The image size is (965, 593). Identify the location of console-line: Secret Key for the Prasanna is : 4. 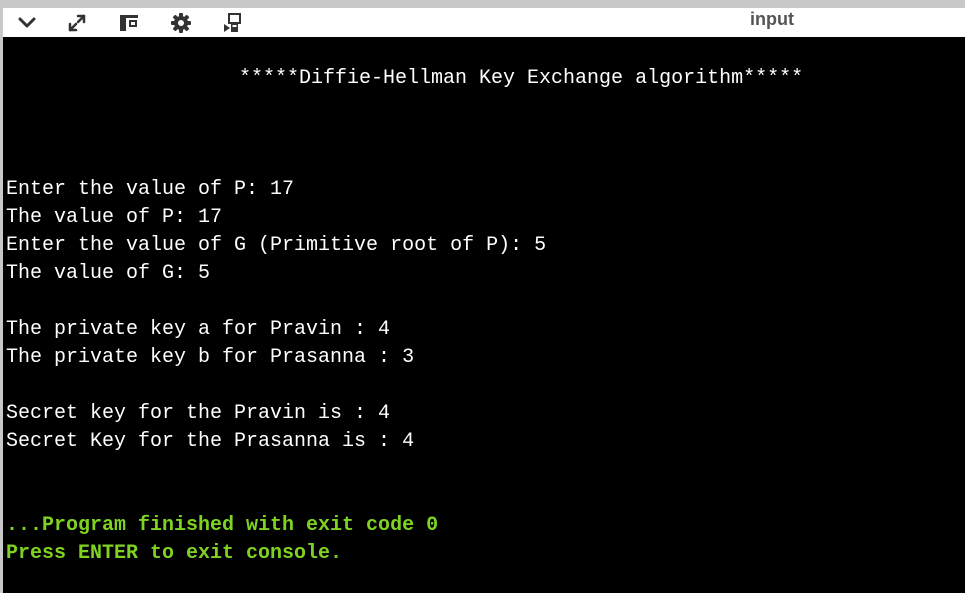
(210, 441).